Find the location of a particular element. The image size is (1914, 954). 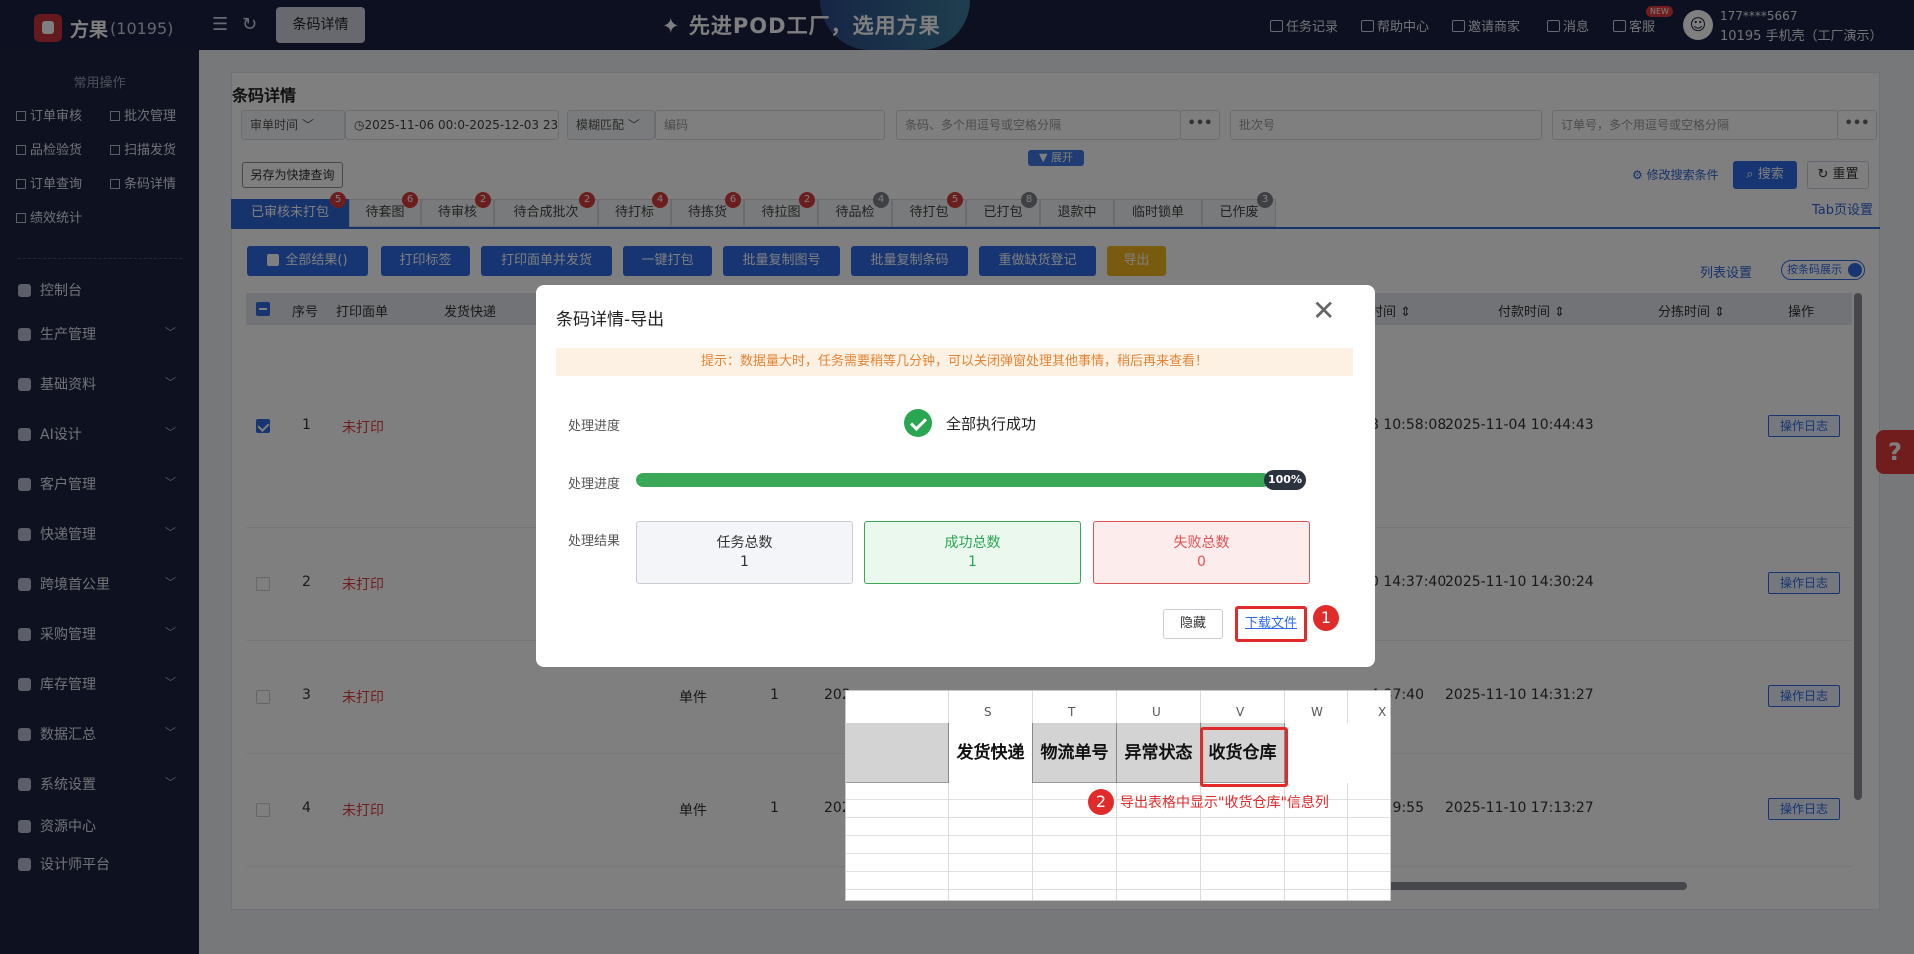

excel-header-row: 发货快递 物流单号 异常状态 收货仓库 is located at coordinates (1118, 753).